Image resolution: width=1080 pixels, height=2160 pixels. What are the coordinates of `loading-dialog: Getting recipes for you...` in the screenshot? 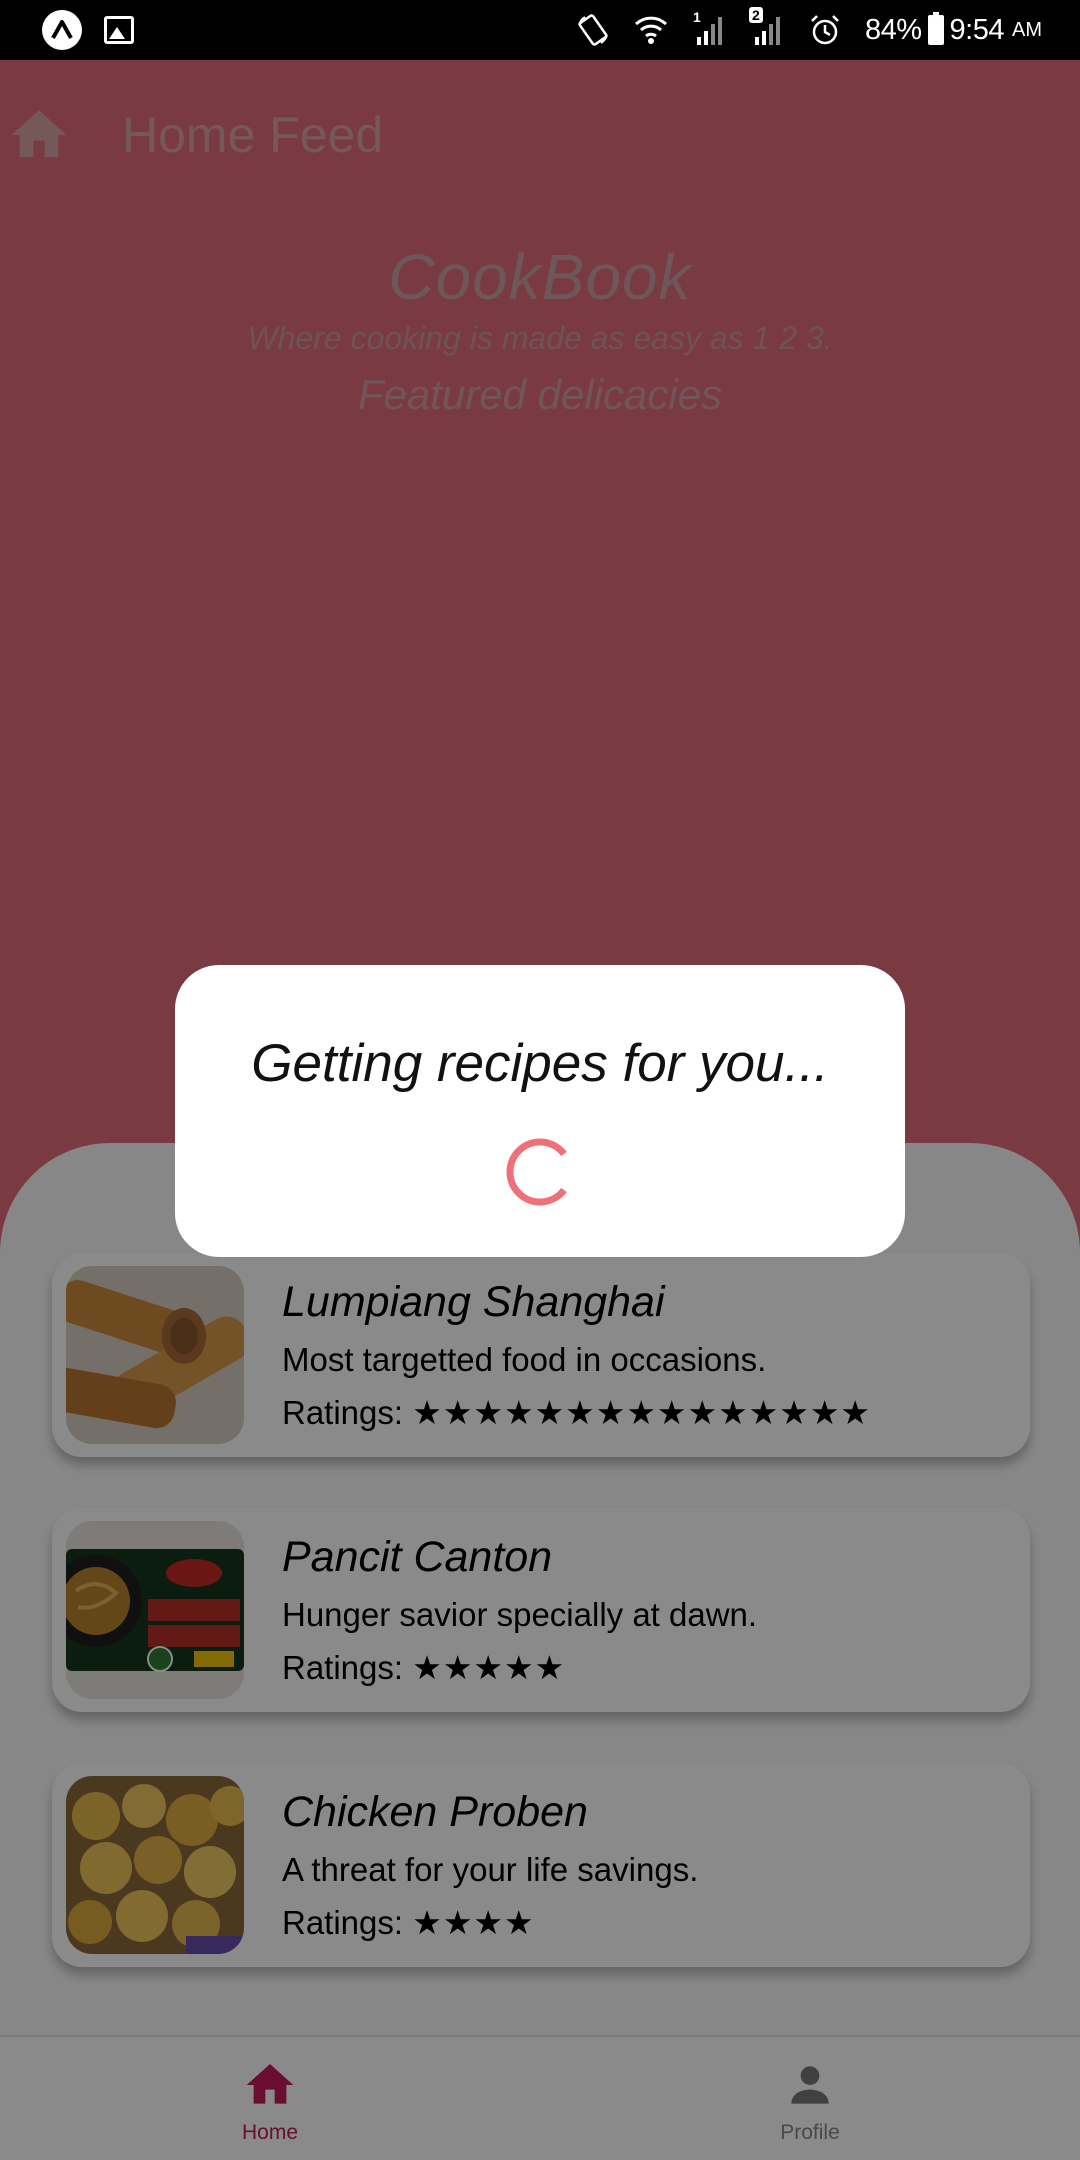 It's located at (540, 1111).